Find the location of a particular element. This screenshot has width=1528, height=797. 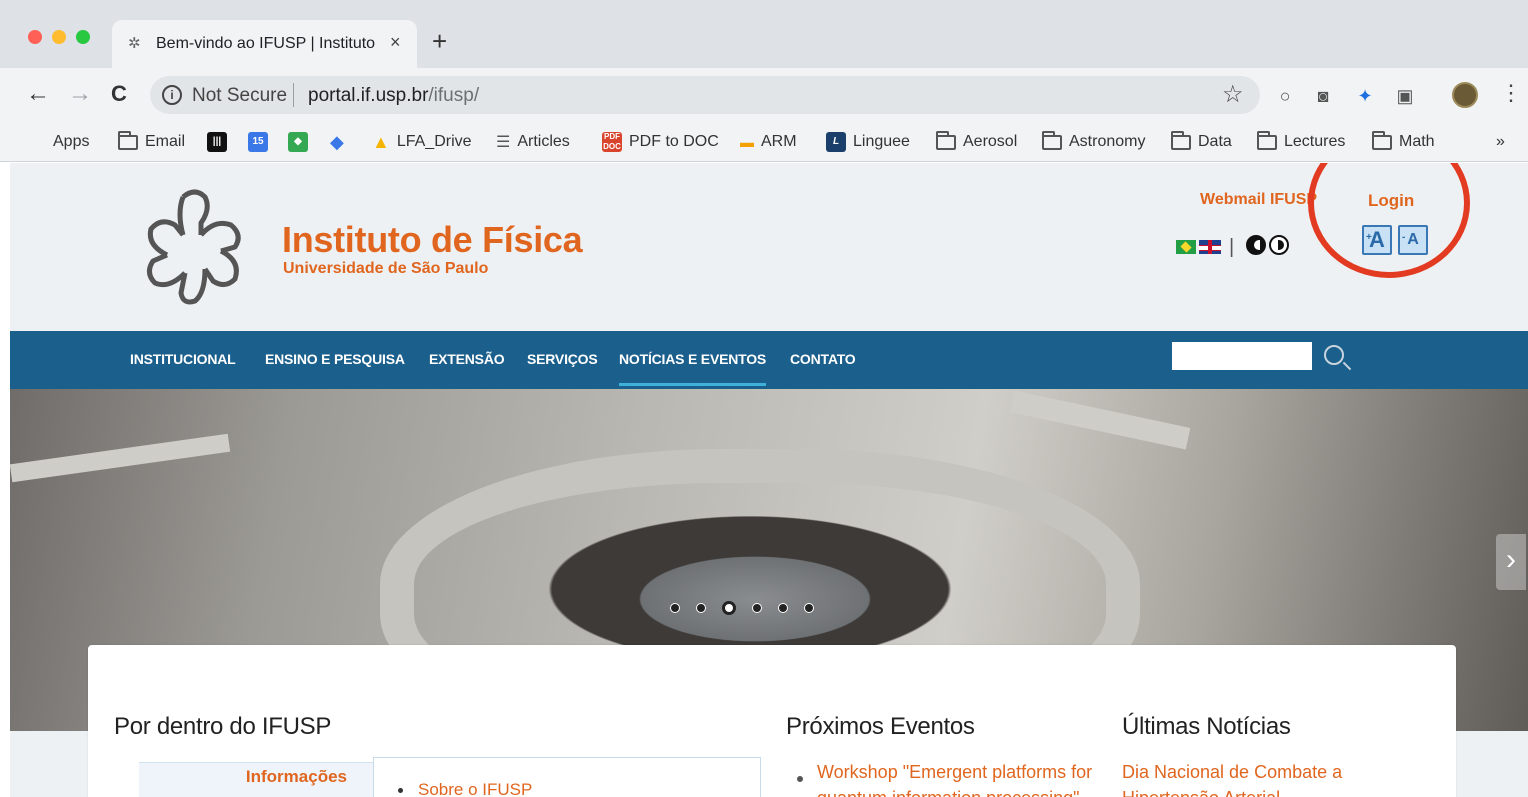

bookmark-app: ||| is located at coordinates (220, 142).